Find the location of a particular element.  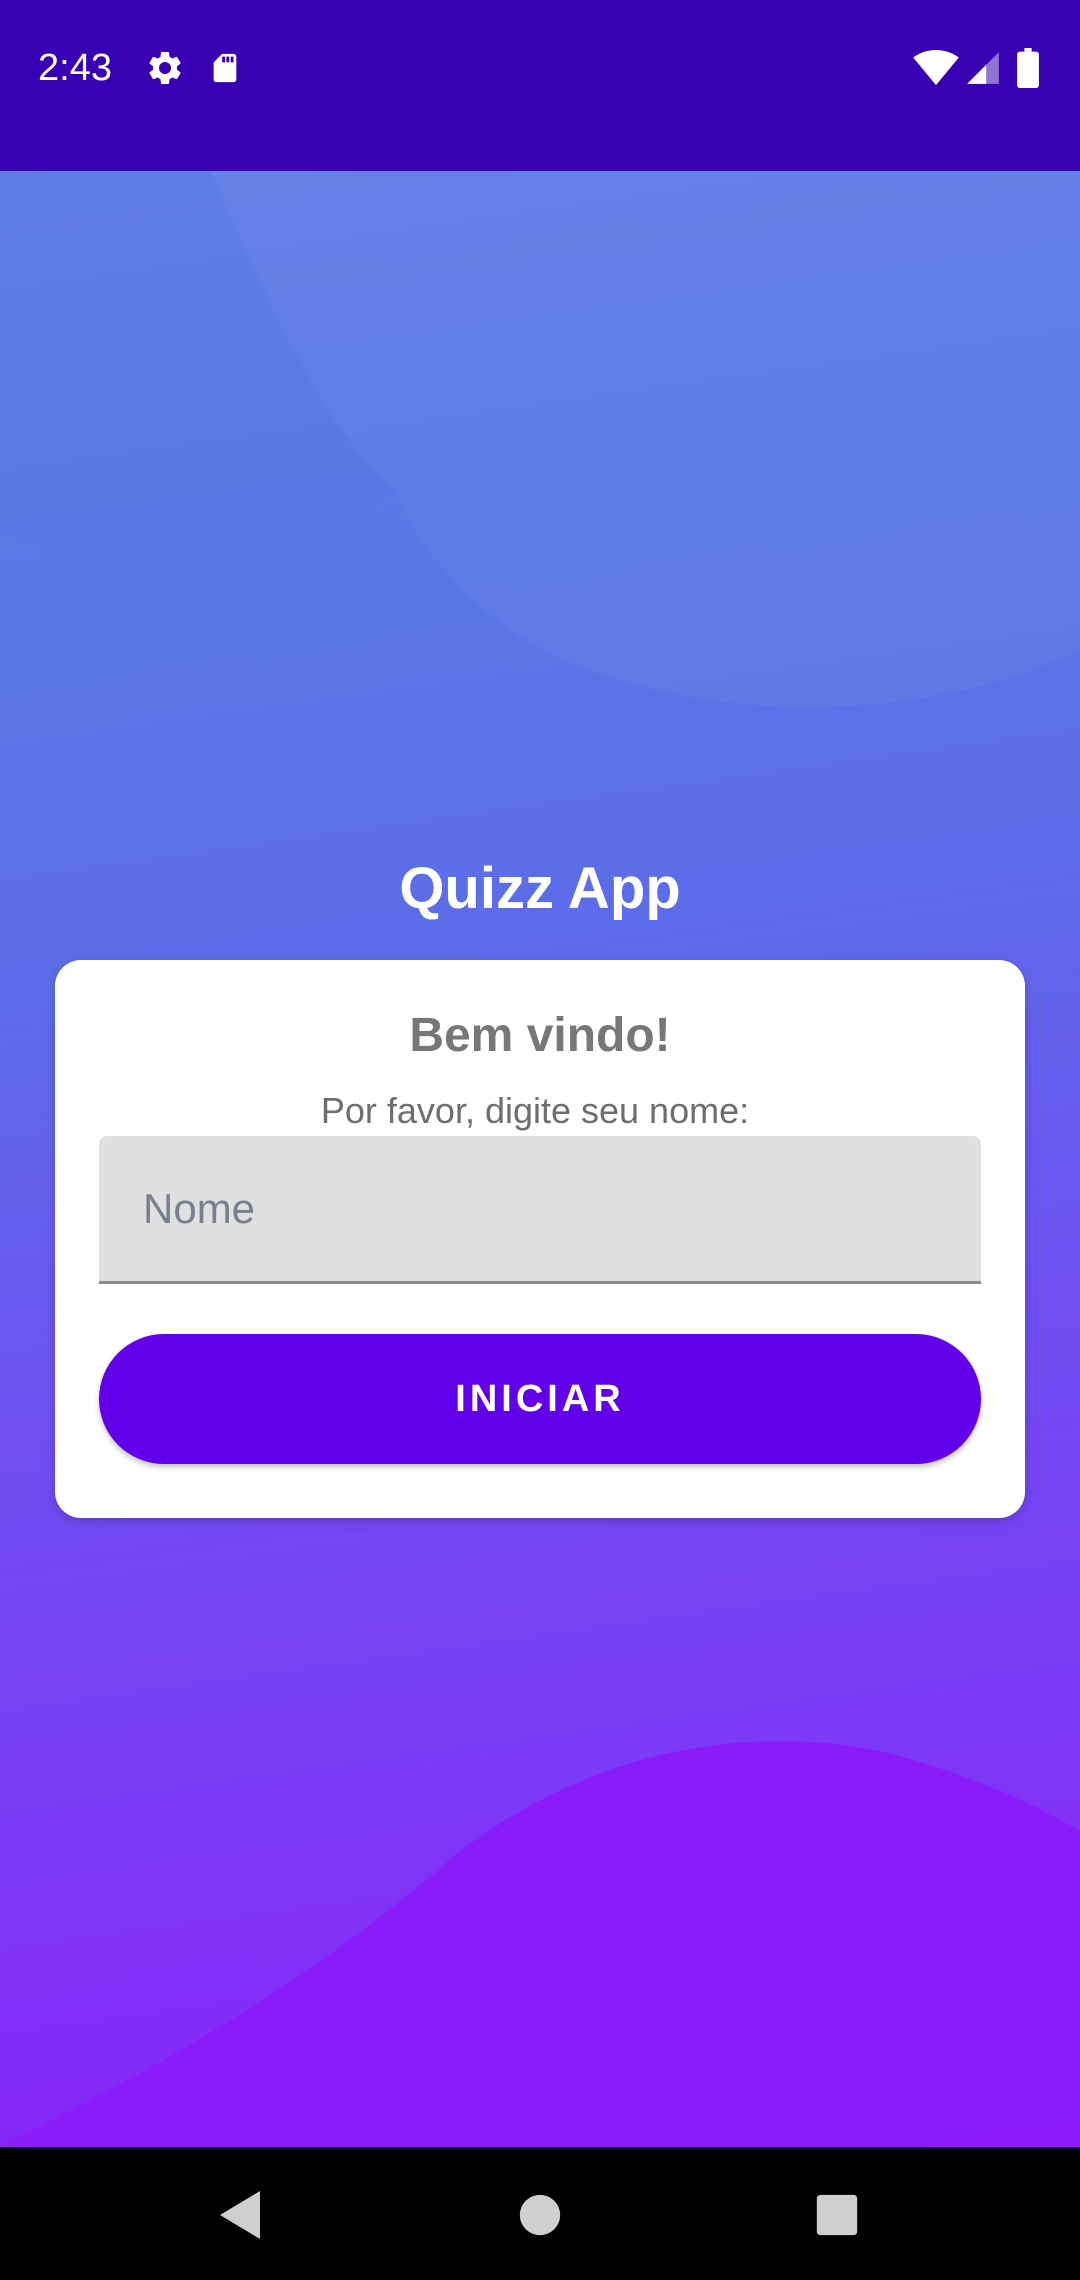

navigation-bar is located at coordinates (540, 2213).